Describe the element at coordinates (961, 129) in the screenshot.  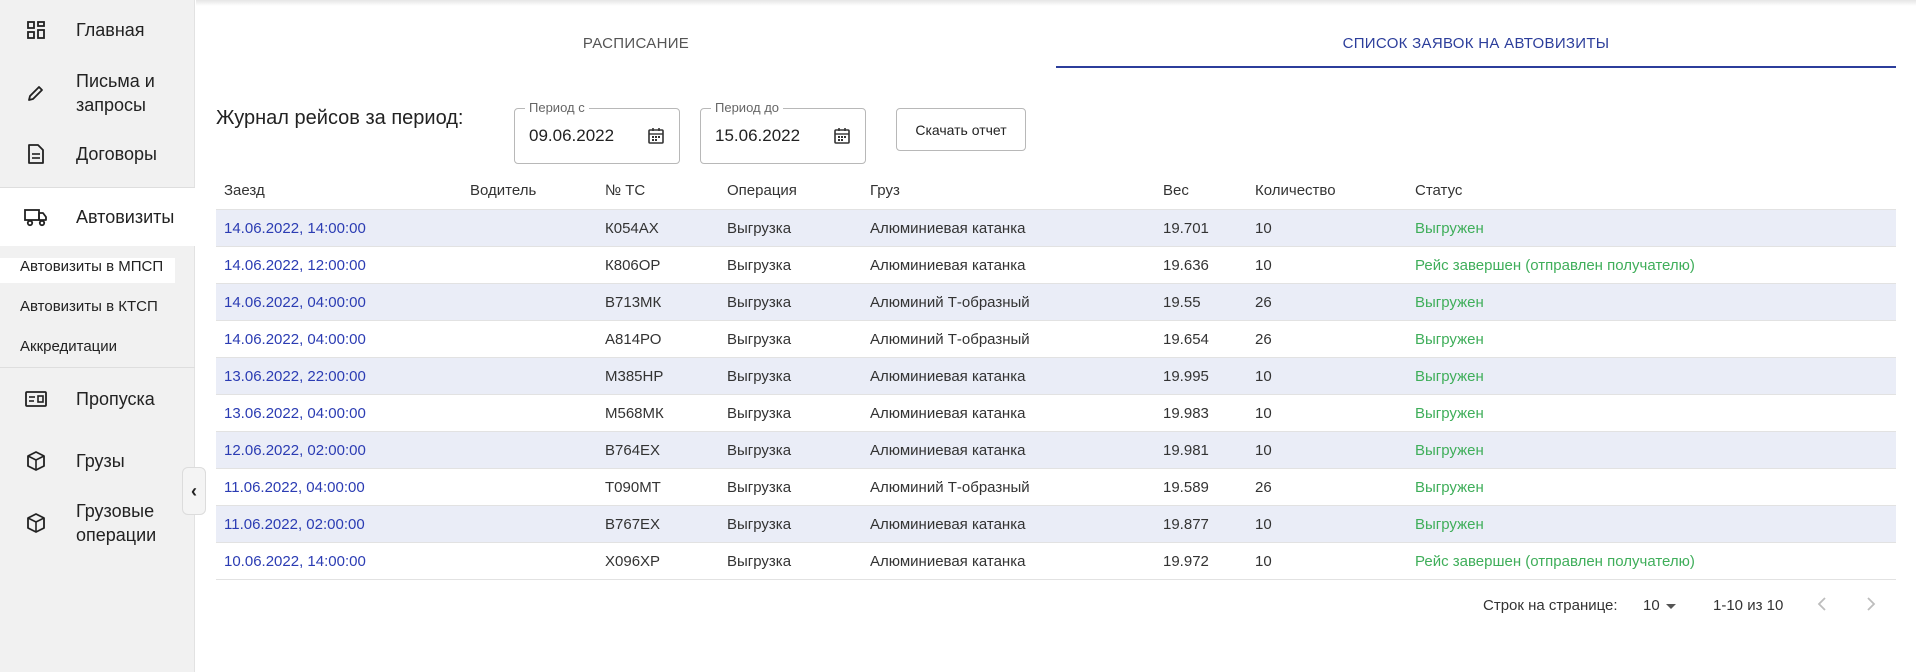
I see `download-report-button: Скачать отчет` at that location.